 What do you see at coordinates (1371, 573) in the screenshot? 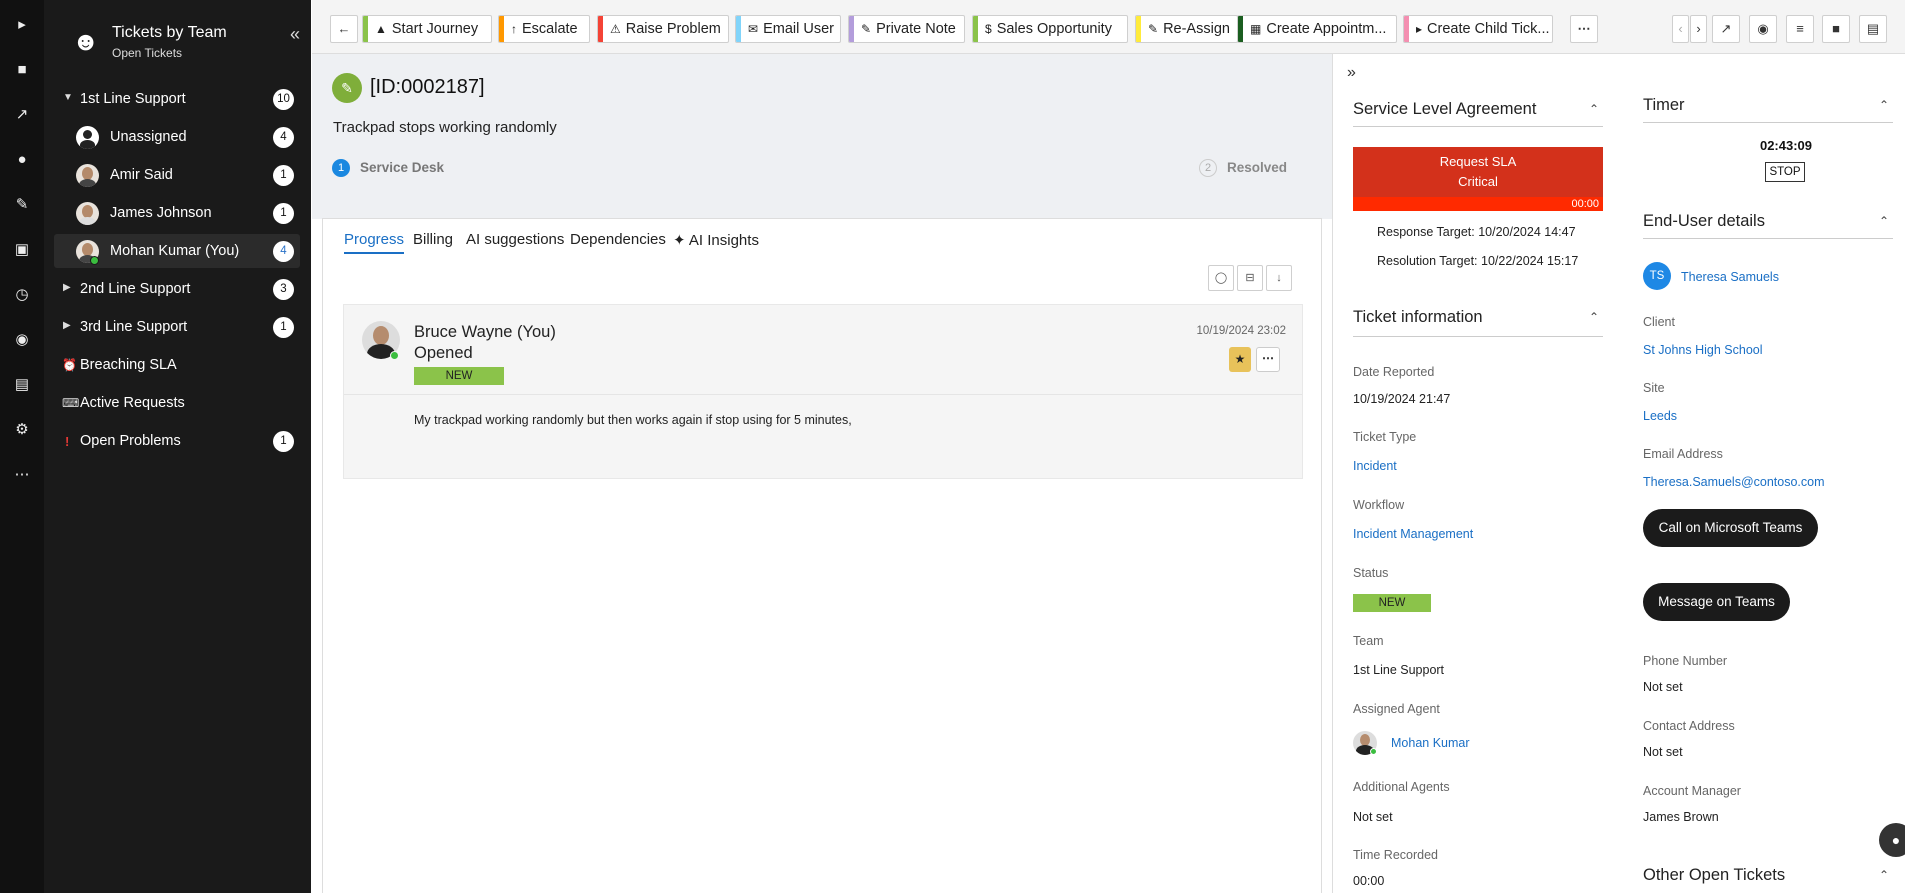
I see `field-label: Status` at bounding box center [1371, 573].